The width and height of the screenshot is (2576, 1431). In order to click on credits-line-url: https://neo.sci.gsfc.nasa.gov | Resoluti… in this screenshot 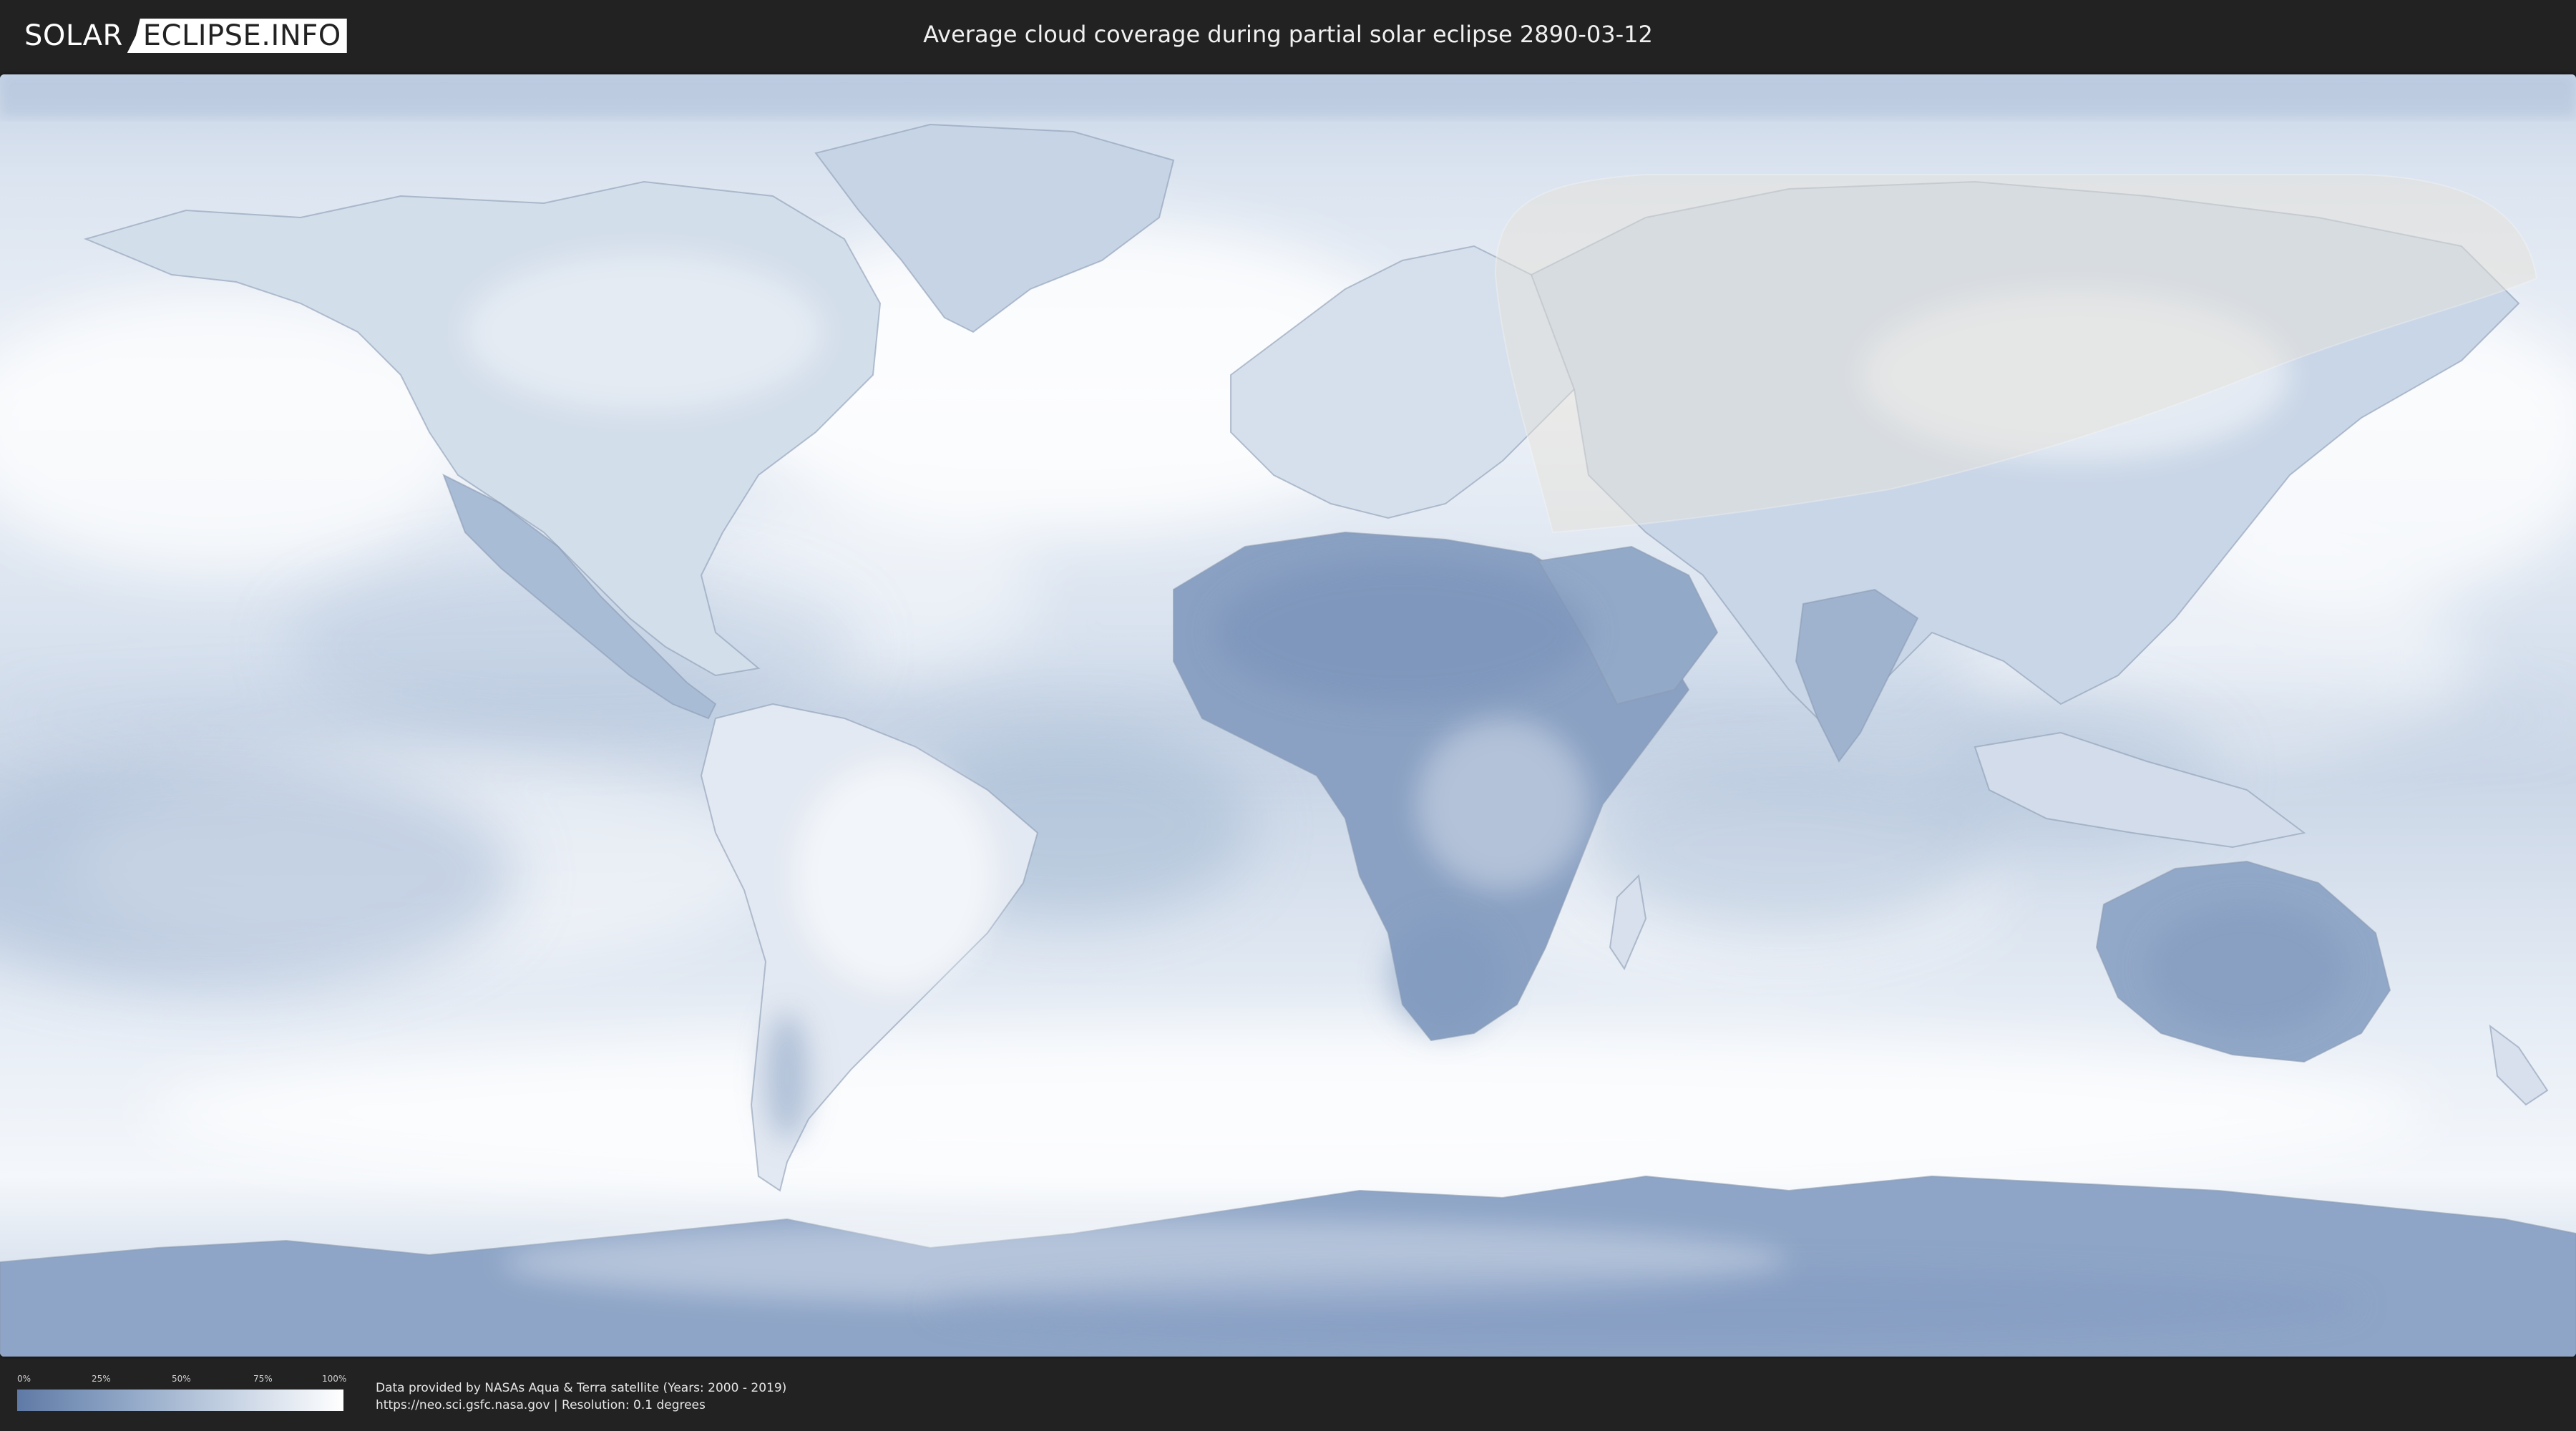, I will do `click(581, 1405)`.